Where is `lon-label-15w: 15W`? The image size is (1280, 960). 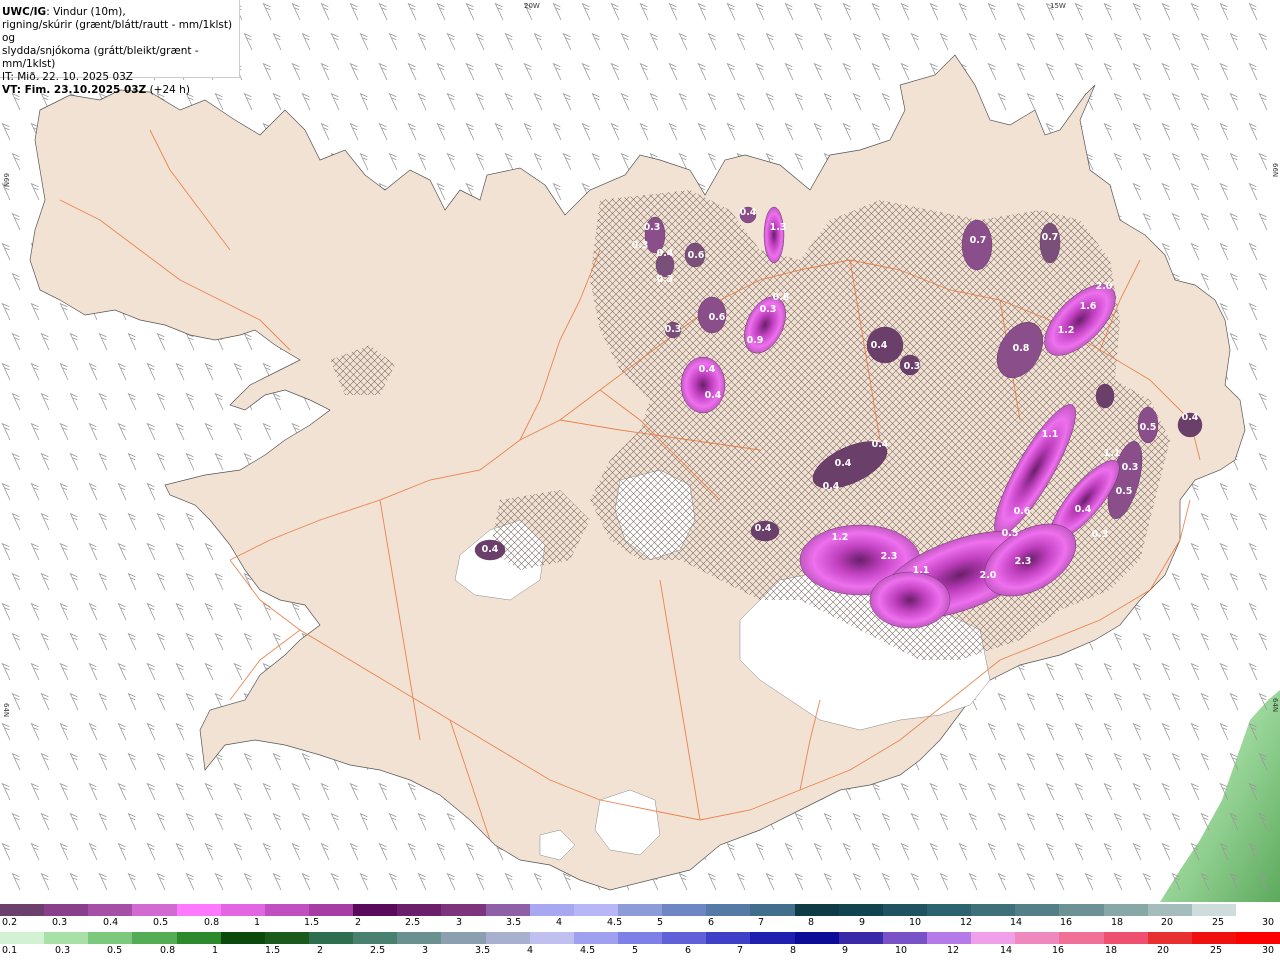 lon-label-15w: 15W is located at coordinates (1058, 6).